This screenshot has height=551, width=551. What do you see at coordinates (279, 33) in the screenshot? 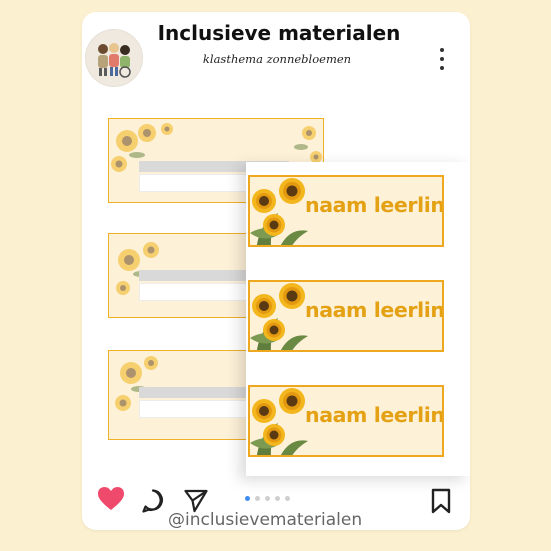
I see `post-title: Inclusieve materialen` at bounding box center [279, 33].